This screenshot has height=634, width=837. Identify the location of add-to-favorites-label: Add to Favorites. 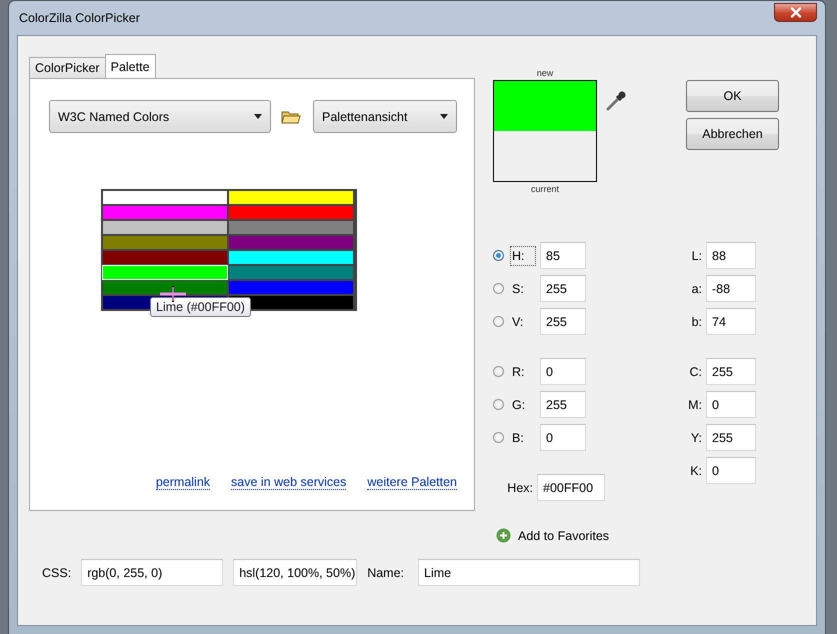
(564, 535).